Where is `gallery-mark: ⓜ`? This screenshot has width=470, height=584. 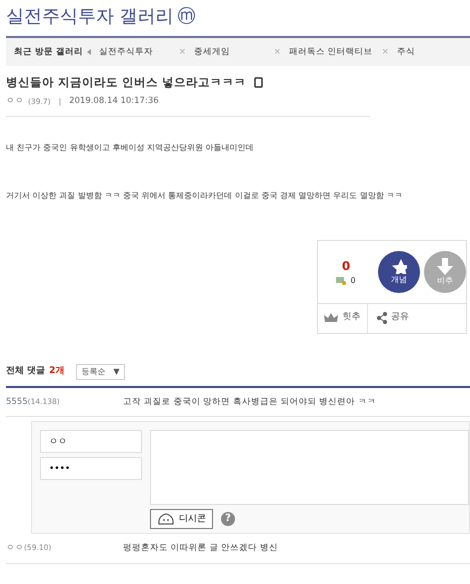 gallery-mark: ⓜ is located at coordinates (187, 17).